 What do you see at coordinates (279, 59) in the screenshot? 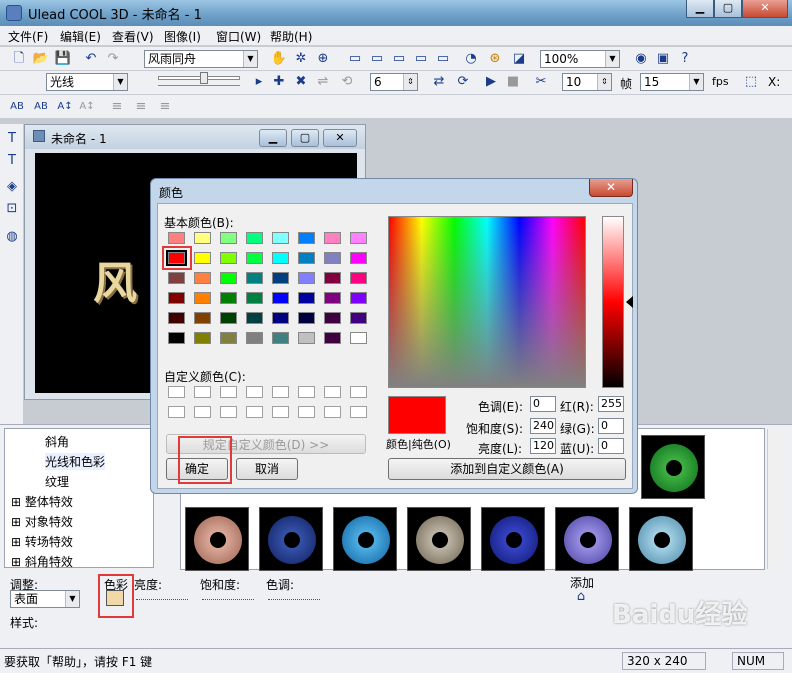
I see `hand-icon: ✋` at bounding box center [279, 59].